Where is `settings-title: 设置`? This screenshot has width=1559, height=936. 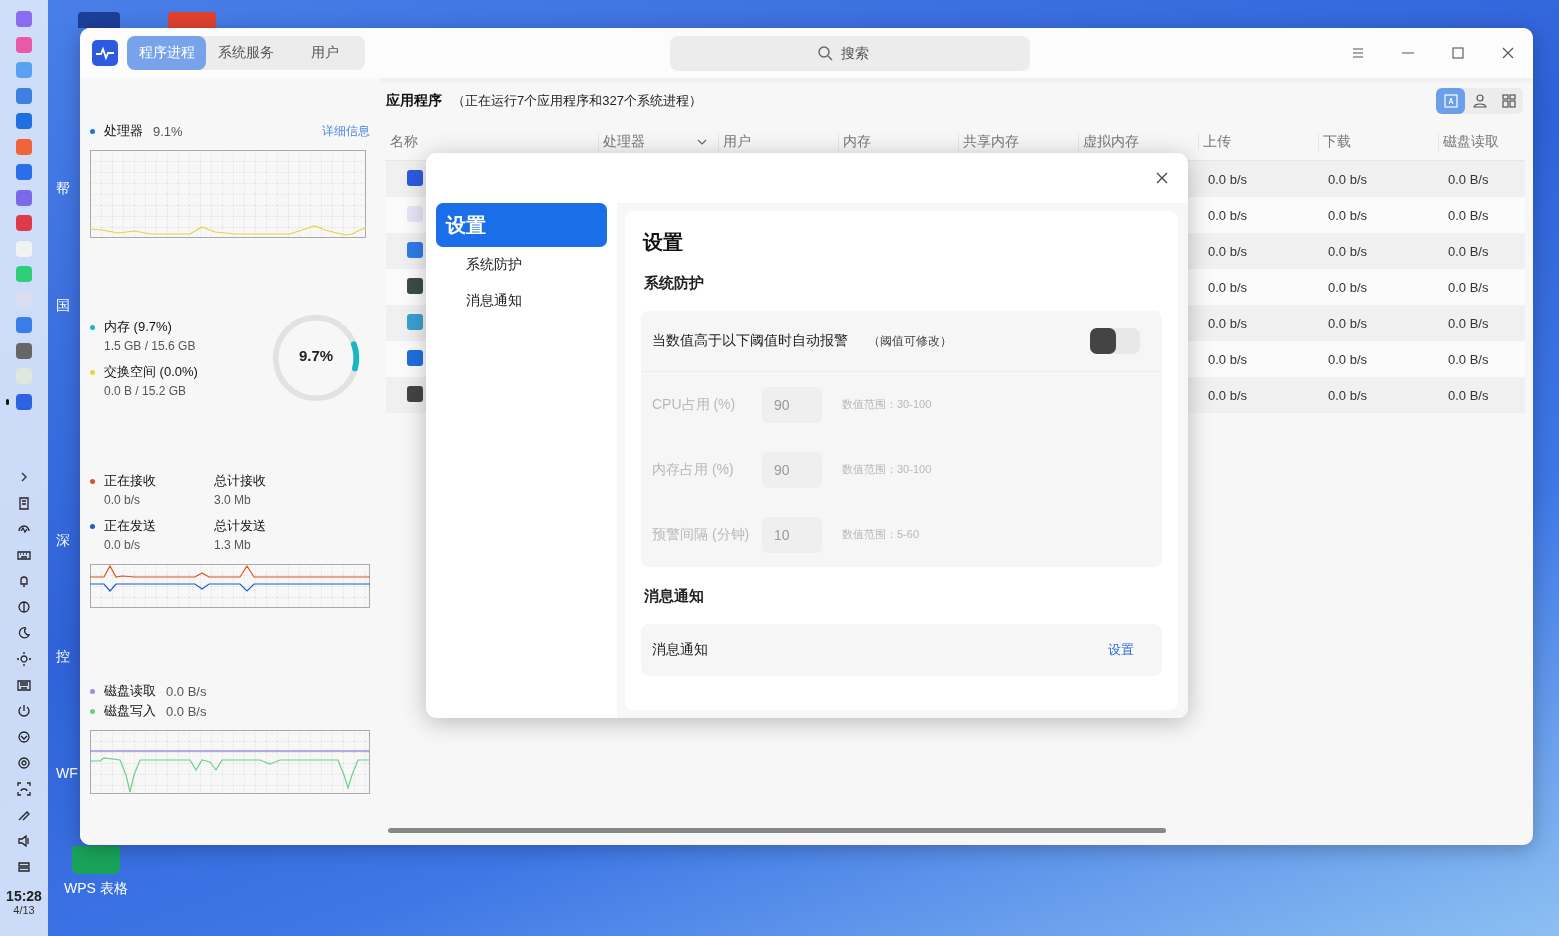
settings-title: 设置 is located at coordinates (663, 242).